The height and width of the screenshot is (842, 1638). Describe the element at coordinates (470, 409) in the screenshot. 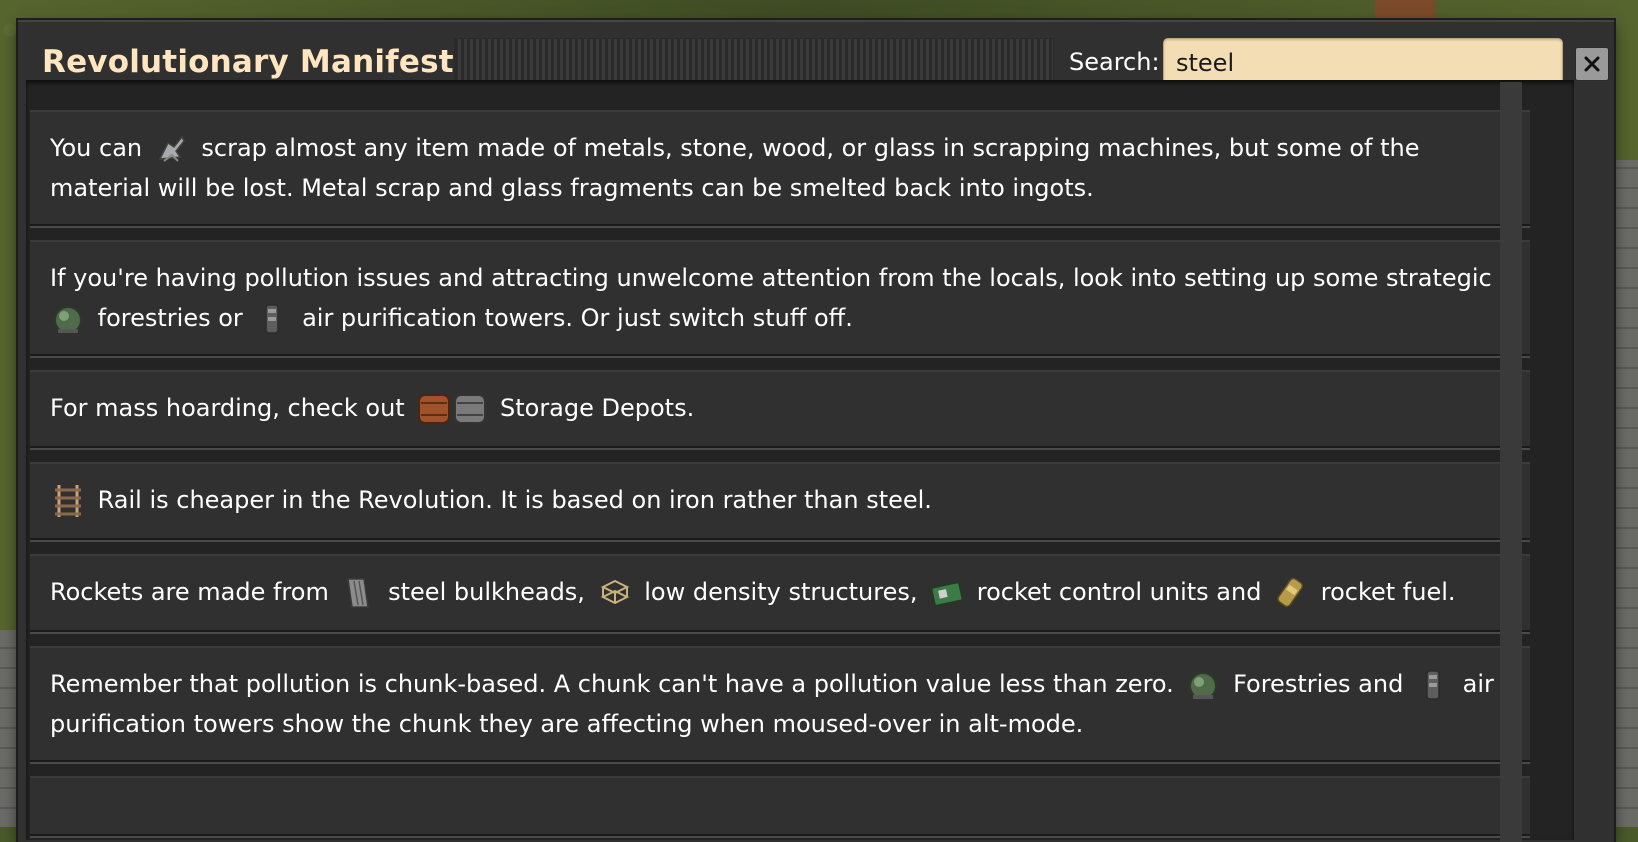

I see `storage-depot-steel-icon` at that location.